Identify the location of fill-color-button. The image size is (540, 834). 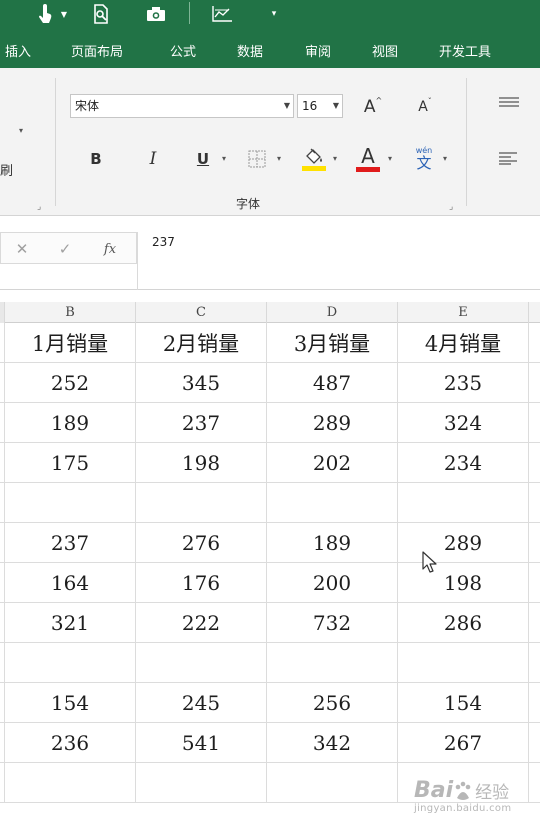
(314, 159).